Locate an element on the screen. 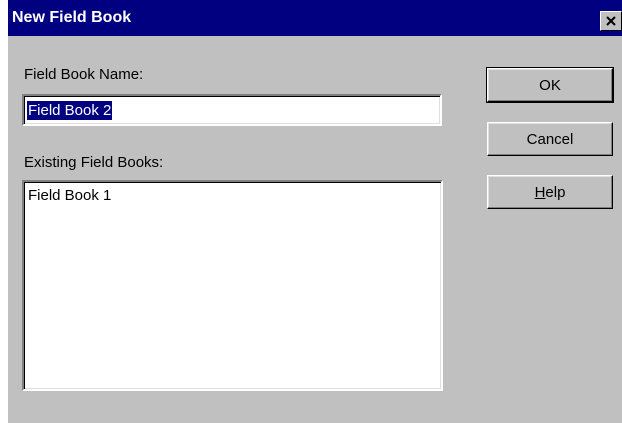 This screenshot has width=622, height=423. field-book-name-label: Field Book Name: is located at coordinates (84, 74).